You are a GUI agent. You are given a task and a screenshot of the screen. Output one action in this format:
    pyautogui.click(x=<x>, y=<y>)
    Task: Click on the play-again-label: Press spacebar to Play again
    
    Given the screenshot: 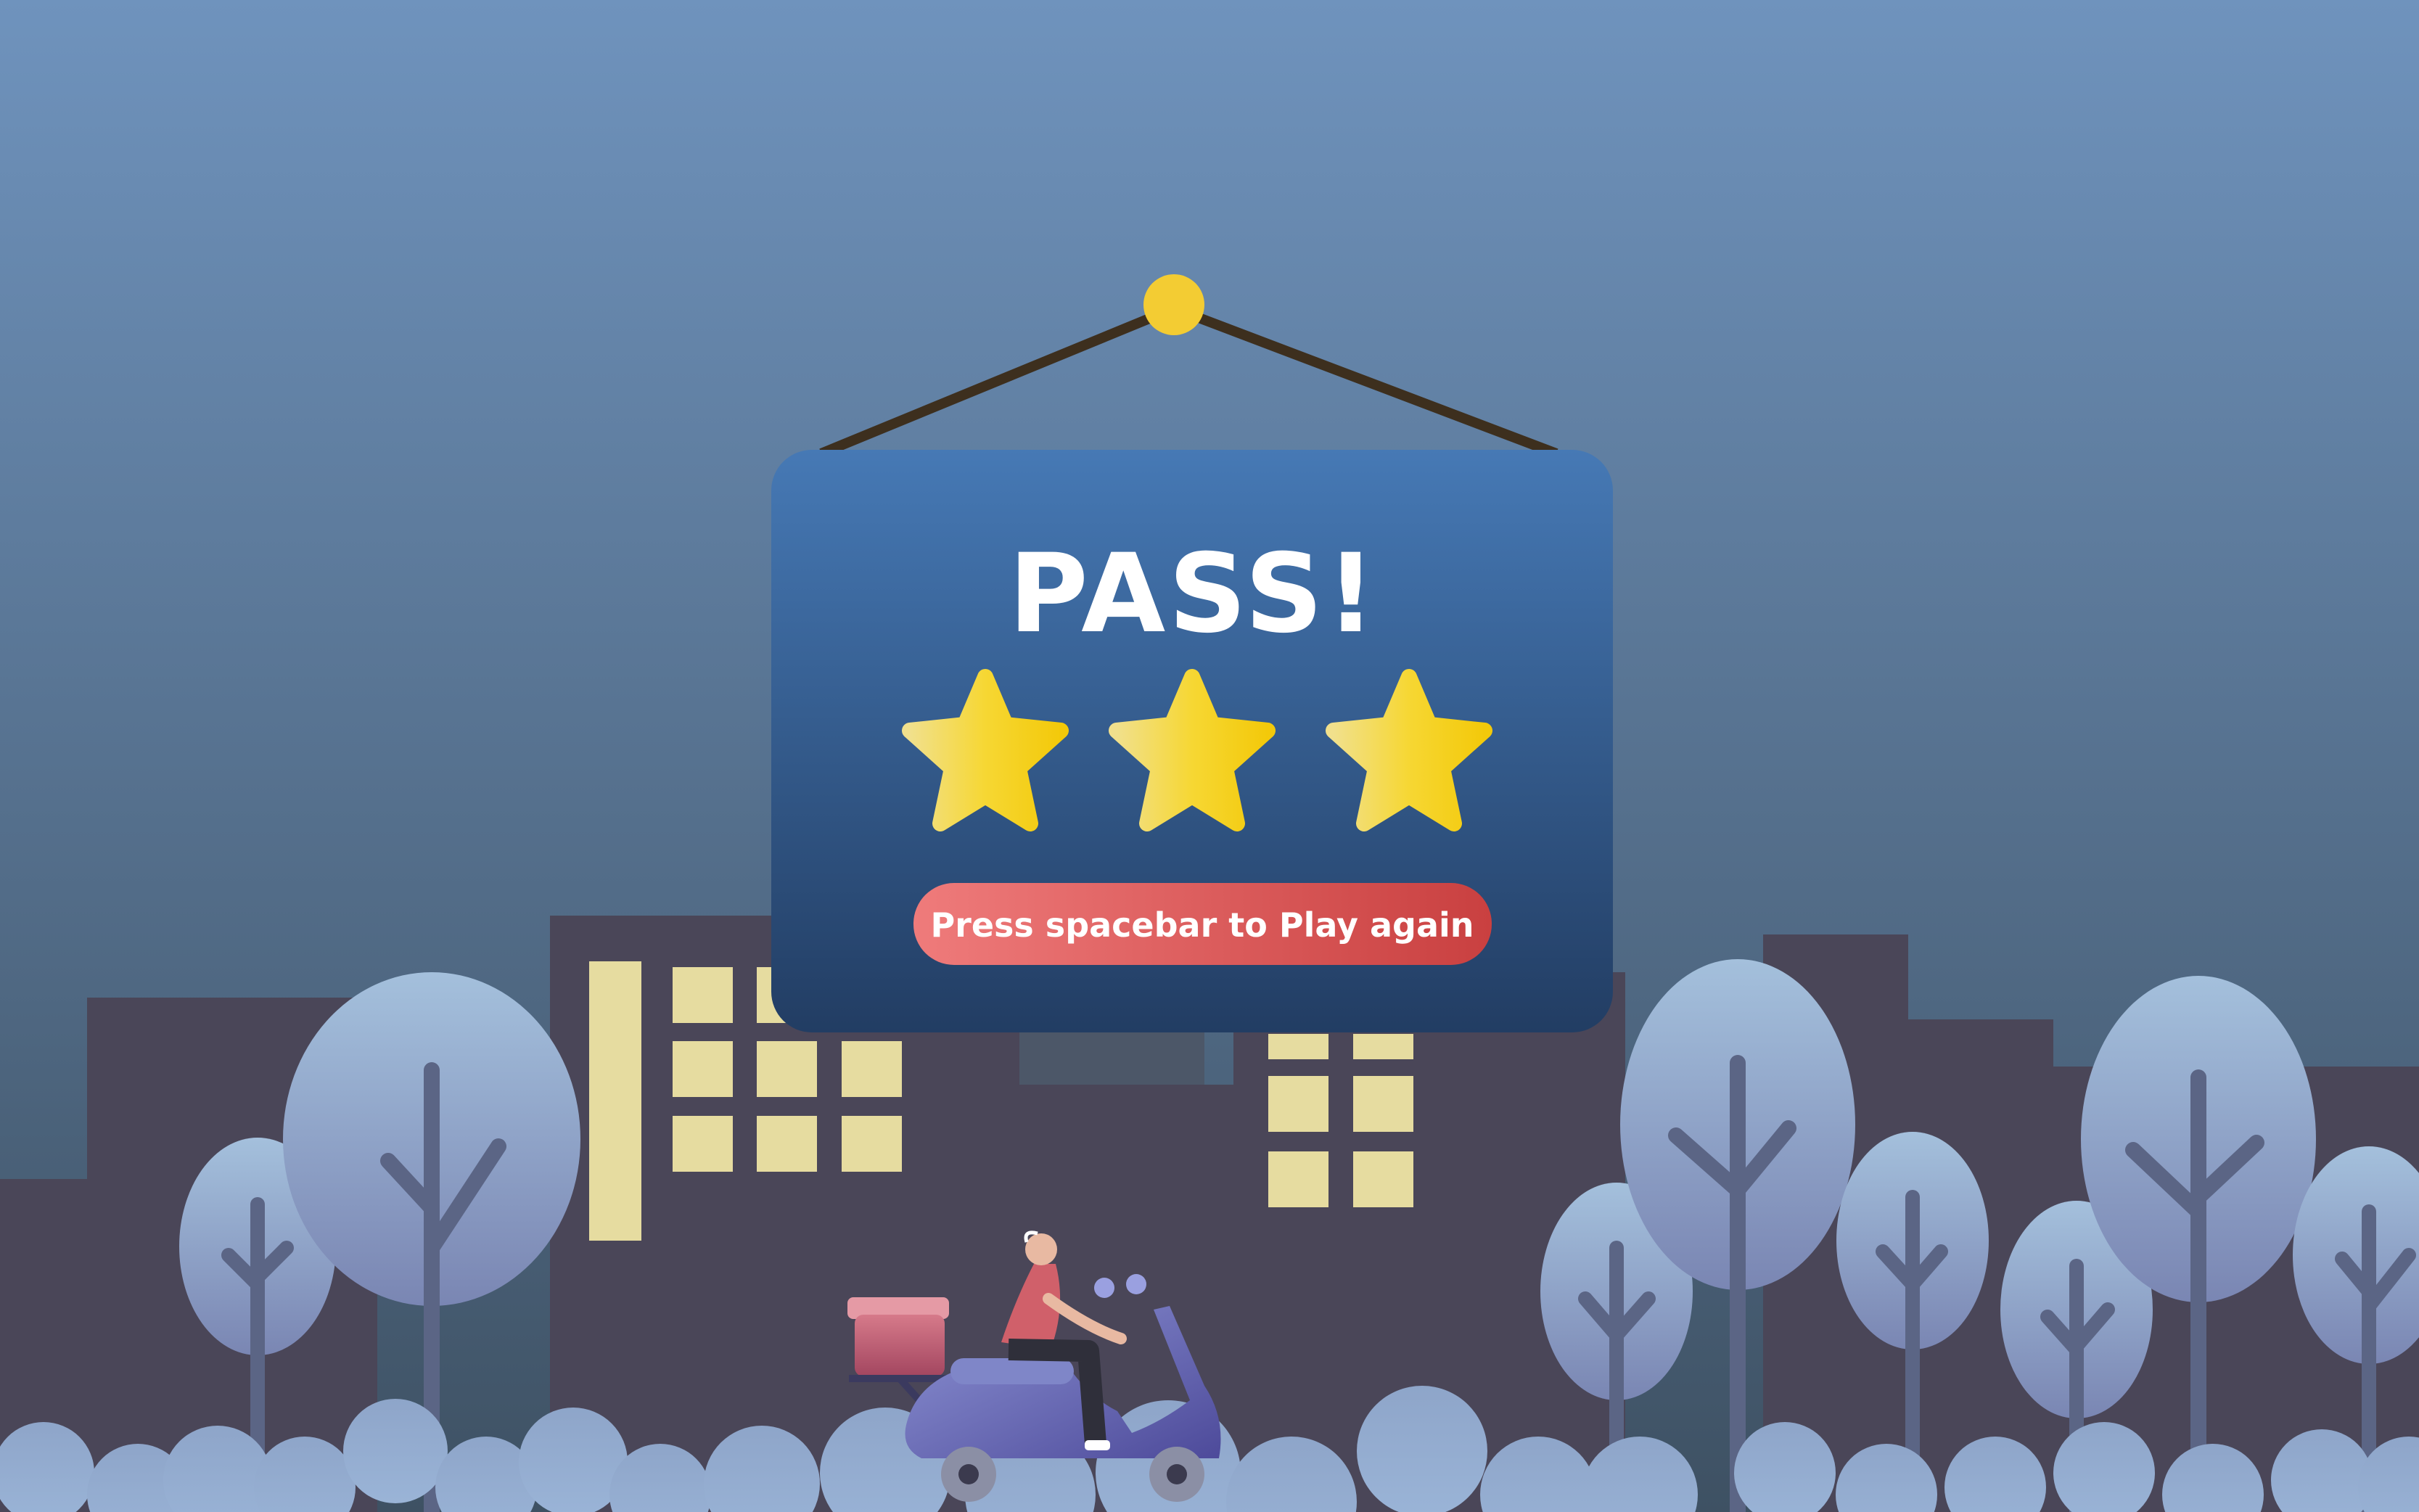 What is the action you would take?
    pyautogui.click(x=1202, y=925)
    